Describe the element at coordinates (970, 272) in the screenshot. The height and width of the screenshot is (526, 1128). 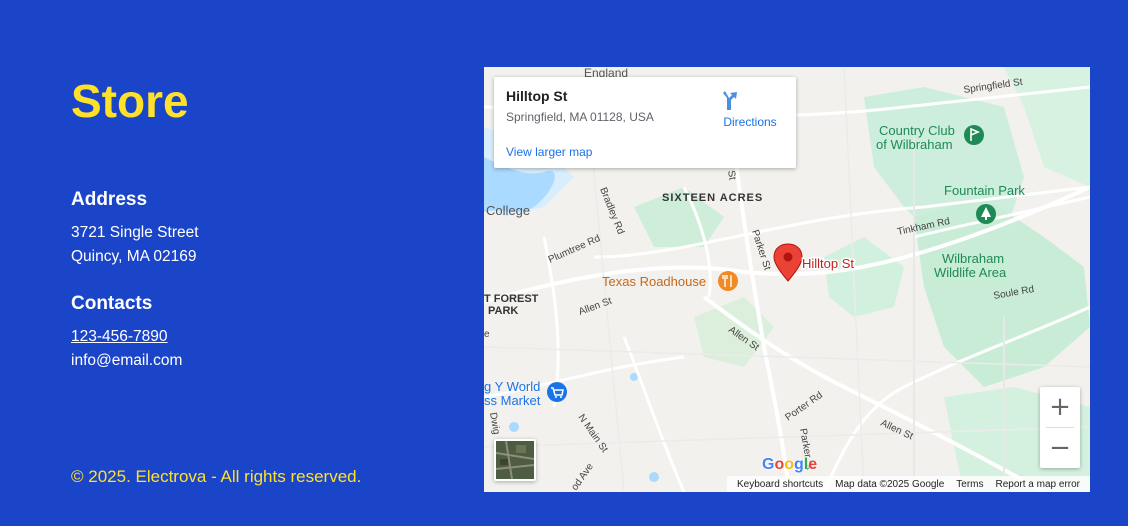
I see `map-label-wildlife-area: Wildlife Area` at that location.